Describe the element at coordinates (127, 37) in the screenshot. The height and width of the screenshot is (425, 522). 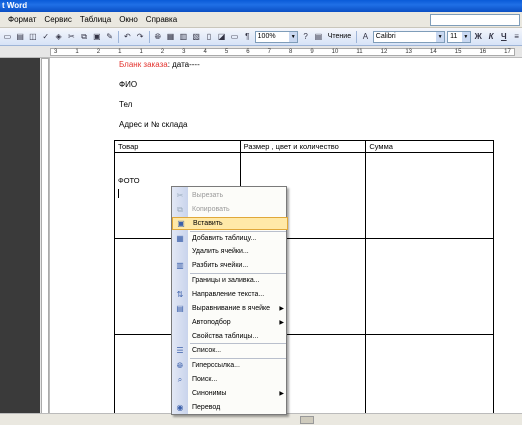
I see `undo-icon: ↶` at that location.